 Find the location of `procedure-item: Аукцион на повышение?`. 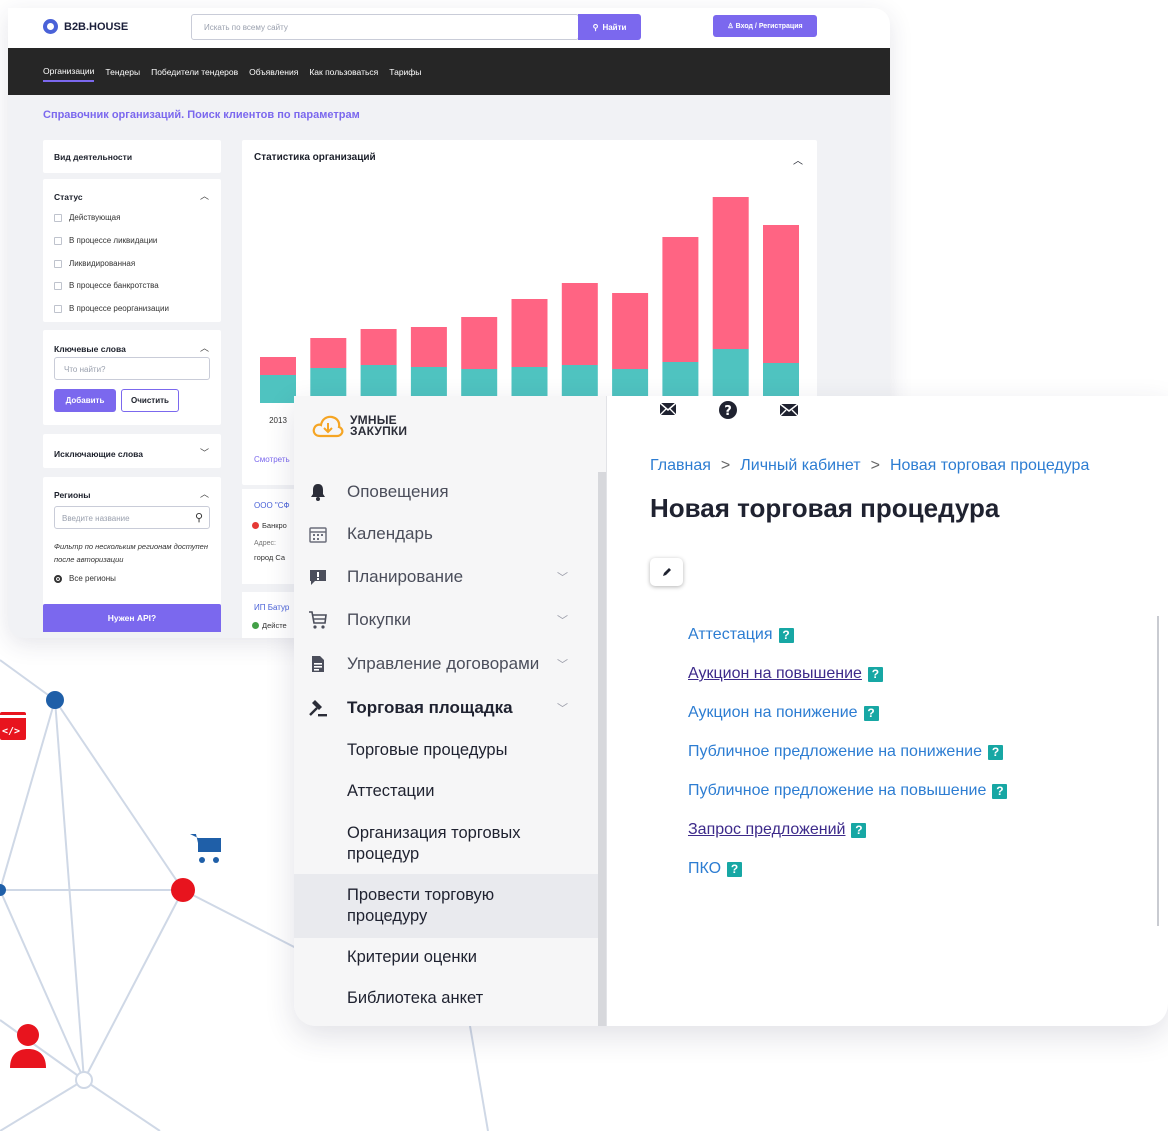

procedure-item: Аукцион на повышение? is located at coordinates (785, 674).